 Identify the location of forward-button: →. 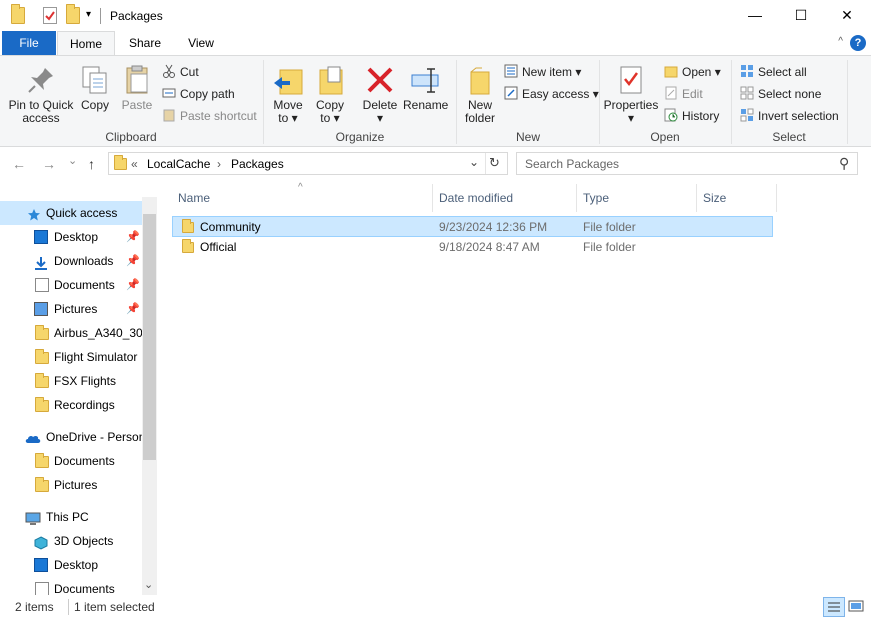
(49, 164).